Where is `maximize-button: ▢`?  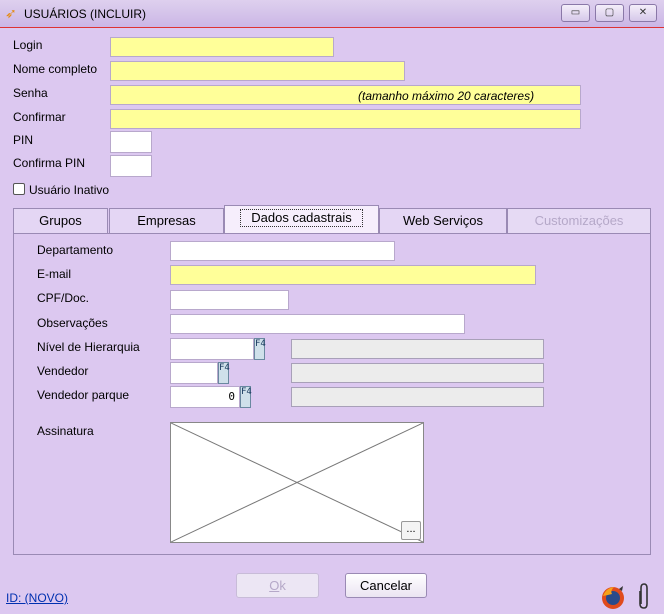 maximize-button: ▢ is located at coordinates (609, 13).